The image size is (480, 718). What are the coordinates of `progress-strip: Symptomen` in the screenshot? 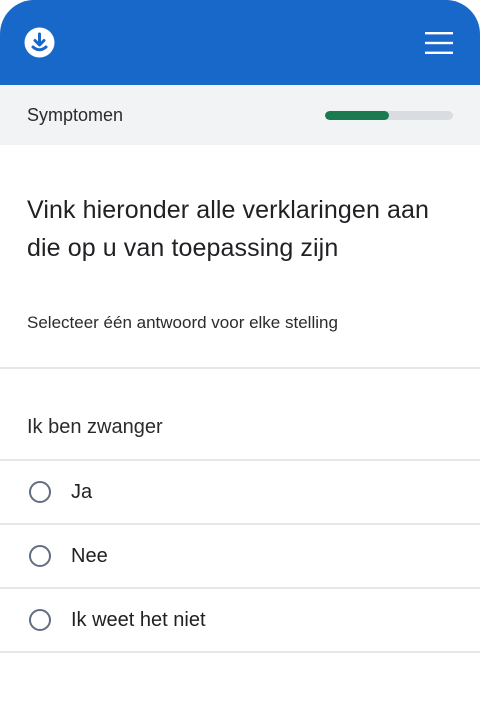 It's located at (240, 115).